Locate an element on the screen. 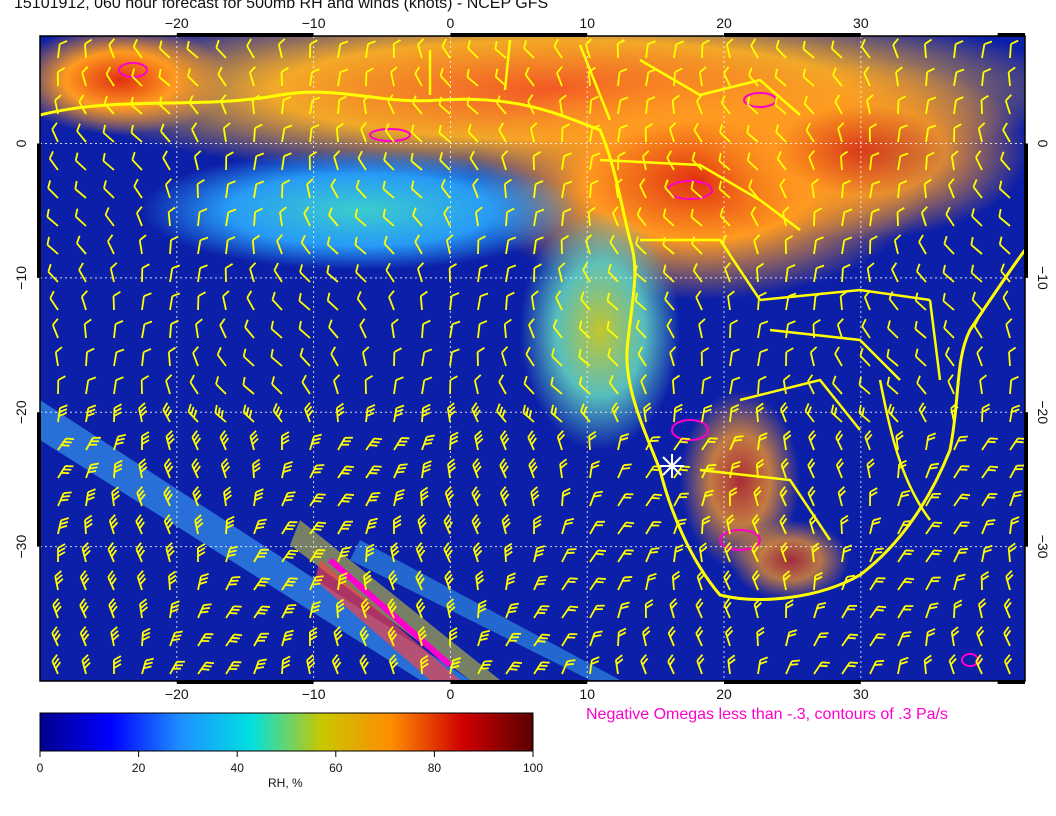  lon-tick-label-bottom: 30 is located at coordinates (861, 694).